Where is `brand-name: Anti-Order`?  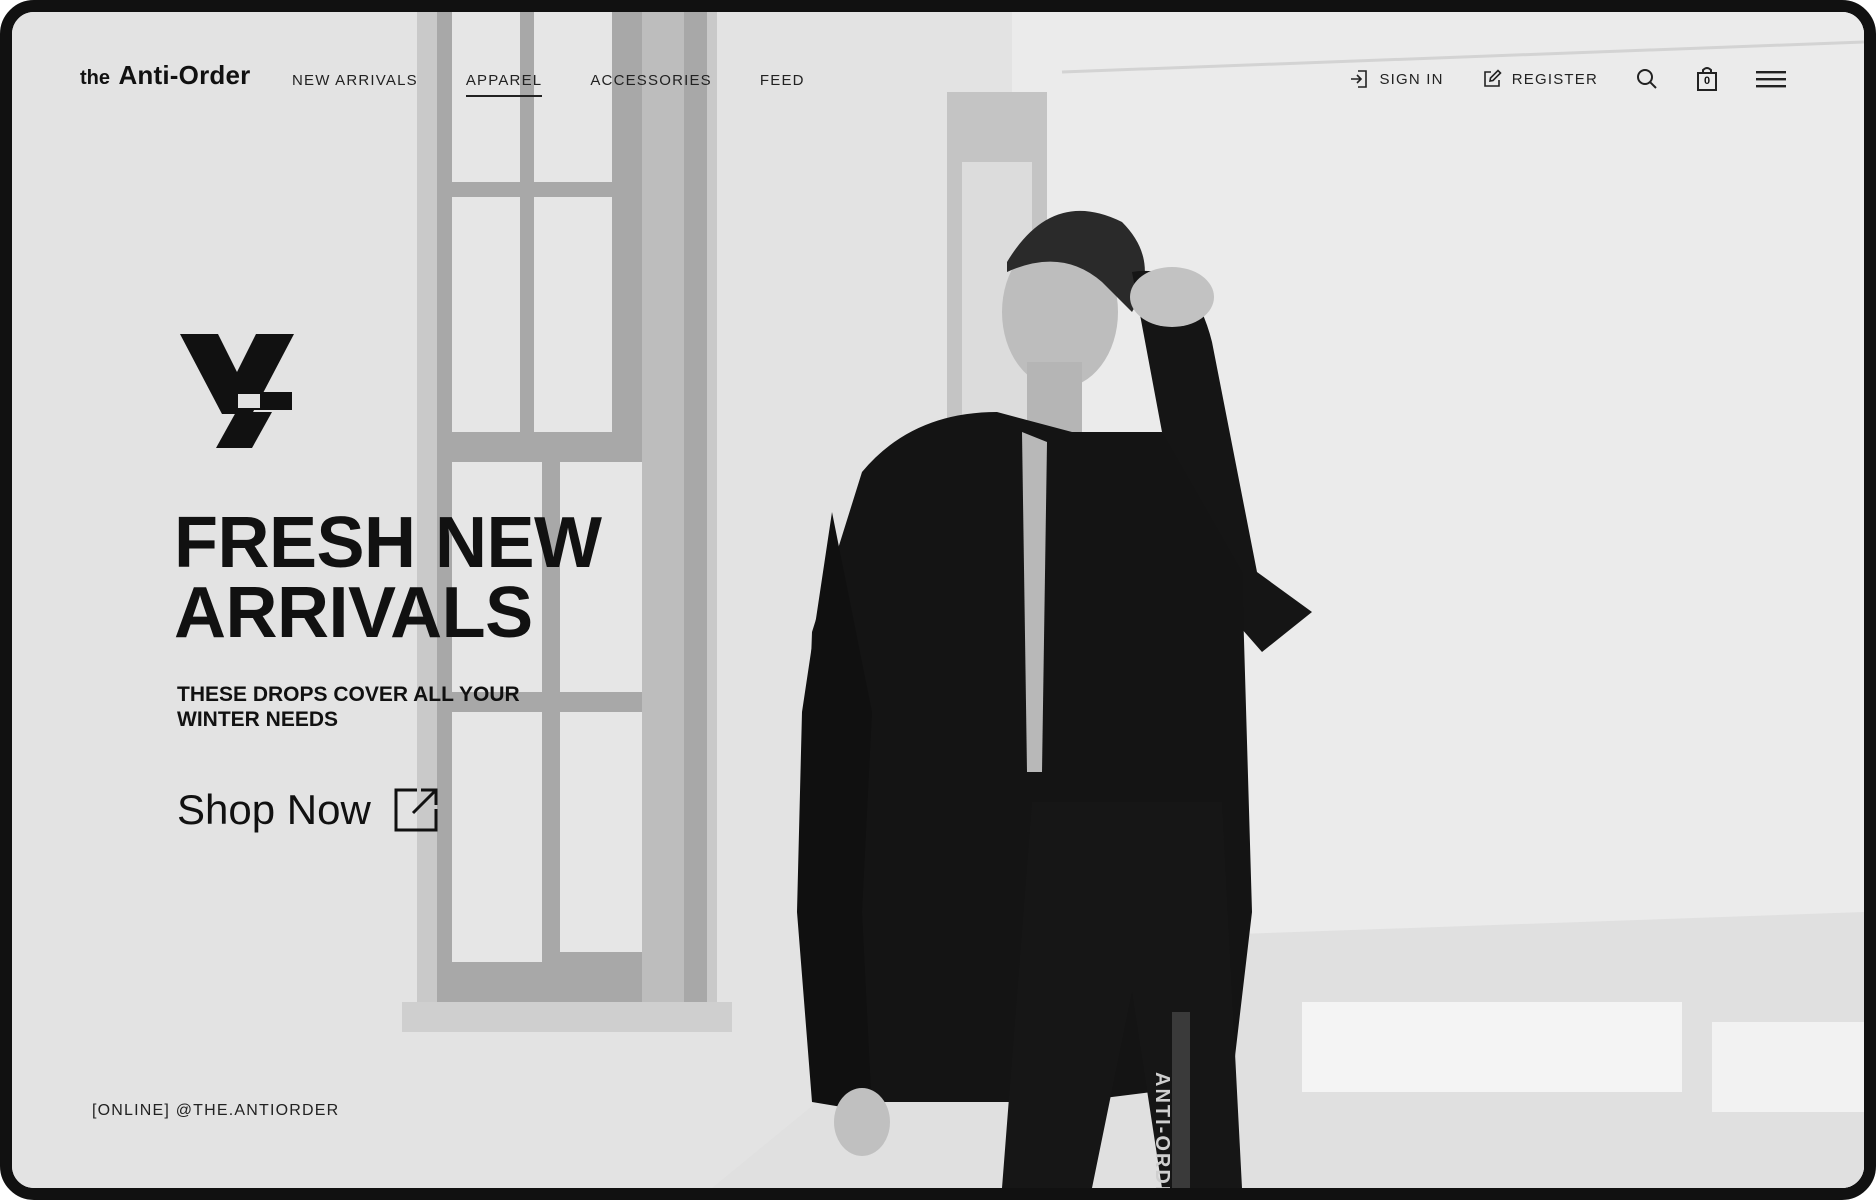
brand-name: Anti-Order is located at coordinates (184, 75).